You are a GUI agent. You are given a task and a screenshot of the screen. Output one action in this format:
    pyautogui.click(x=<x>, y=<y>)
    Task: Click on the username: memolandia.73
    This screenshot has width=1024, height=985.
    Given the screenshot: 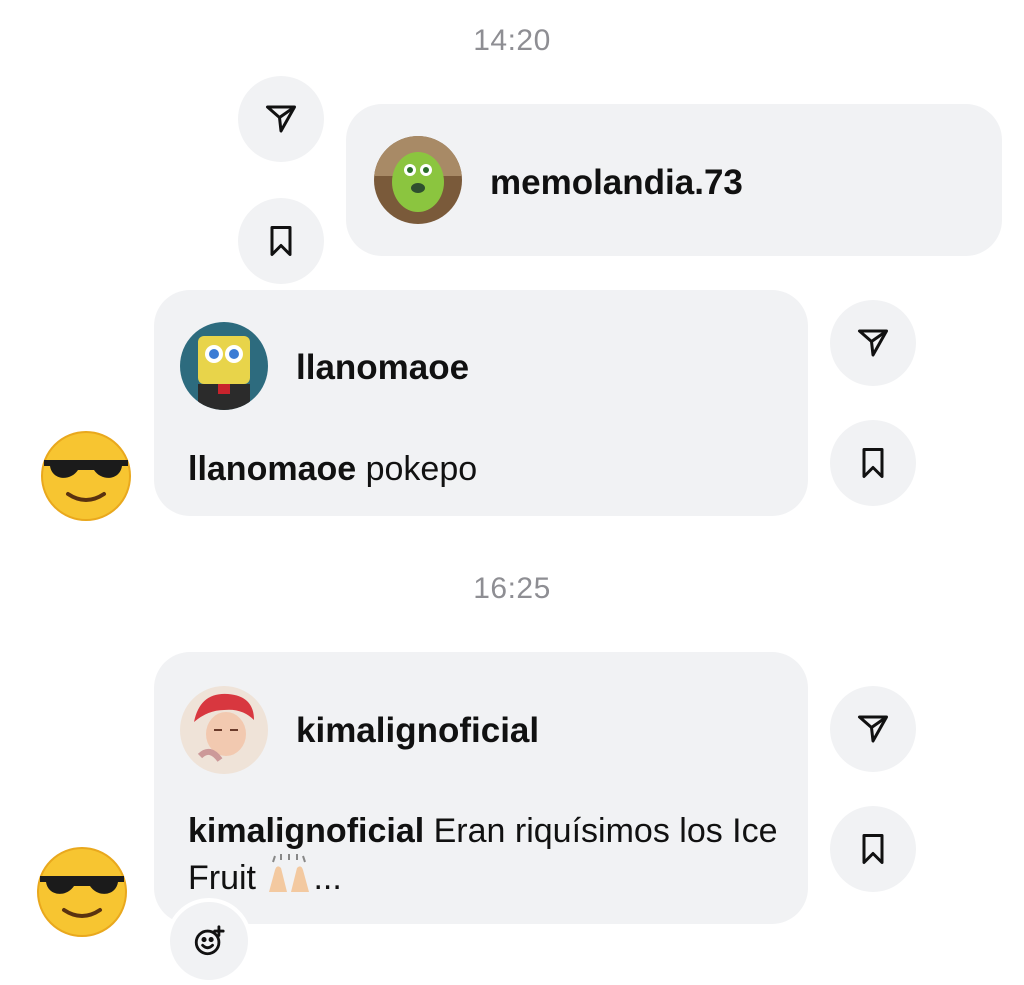 What is the action you would take?
    pyautogui.click(x=616, y=183)
    